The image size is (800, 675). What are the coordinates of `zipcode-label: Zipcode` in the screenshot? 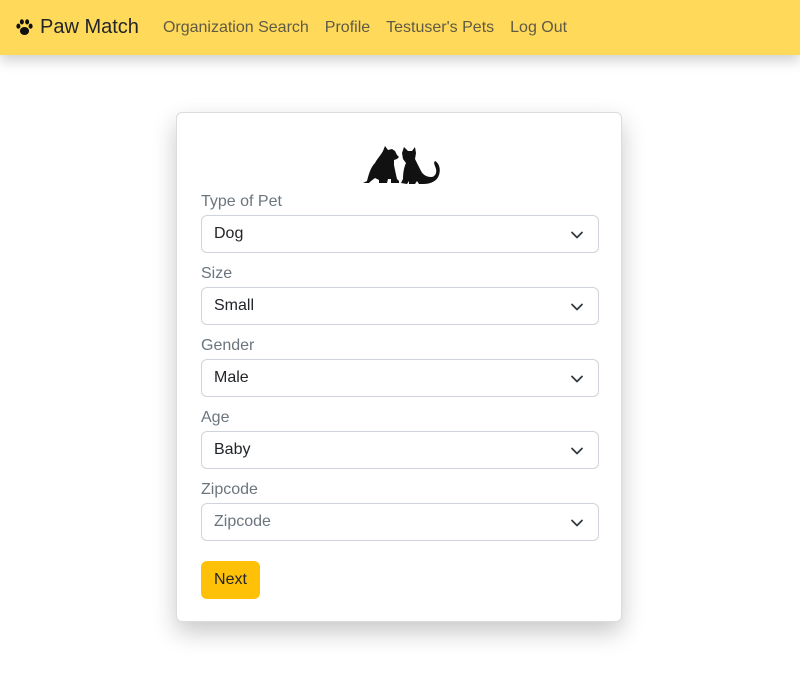 It's located at (229, 489).